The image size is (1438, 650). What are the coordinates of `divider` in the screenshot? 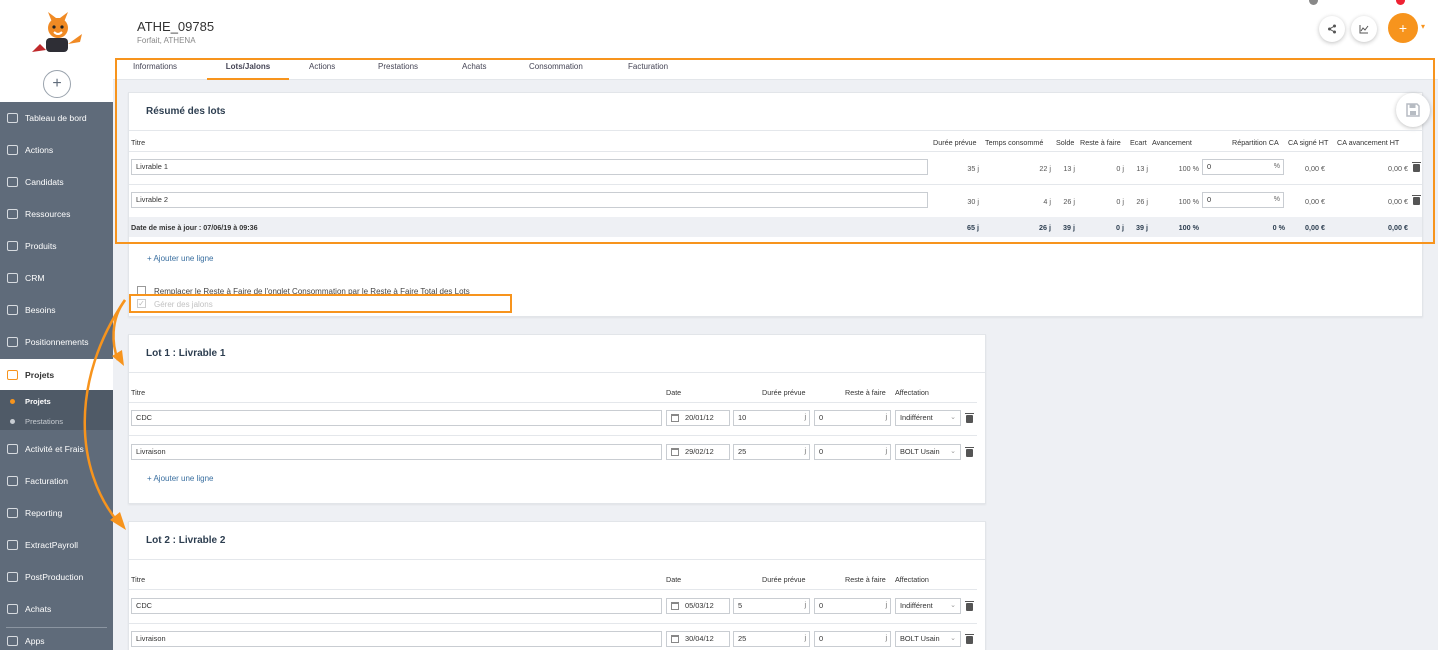 It's located at (557, 559).